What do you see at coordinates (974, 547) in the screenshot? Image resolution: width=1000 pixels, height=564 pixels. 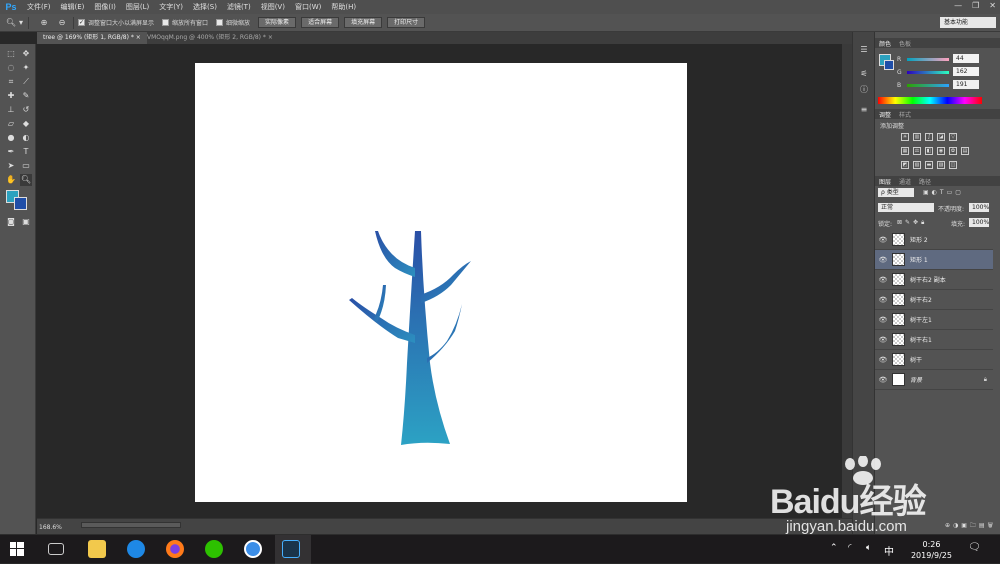 I see `notification-icon: 🗨︎` at bounding box center [974, 547].